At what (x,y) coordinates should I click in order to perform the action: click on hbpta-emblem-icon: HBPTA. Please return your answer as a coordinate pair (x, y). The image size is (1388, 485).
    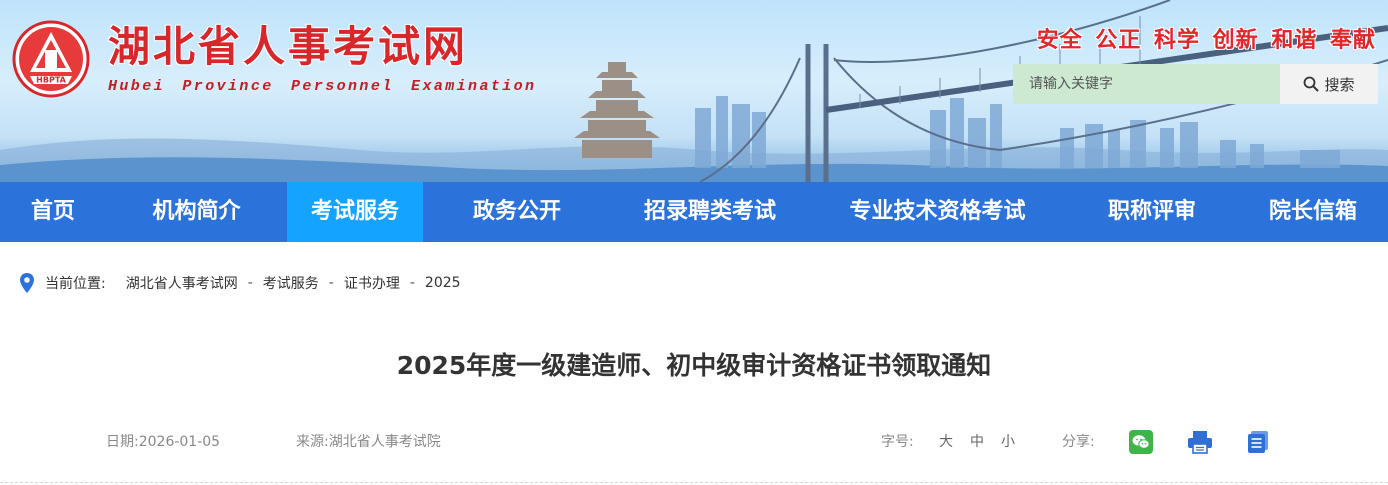
    Looking at the image, I should click on (51, 59).